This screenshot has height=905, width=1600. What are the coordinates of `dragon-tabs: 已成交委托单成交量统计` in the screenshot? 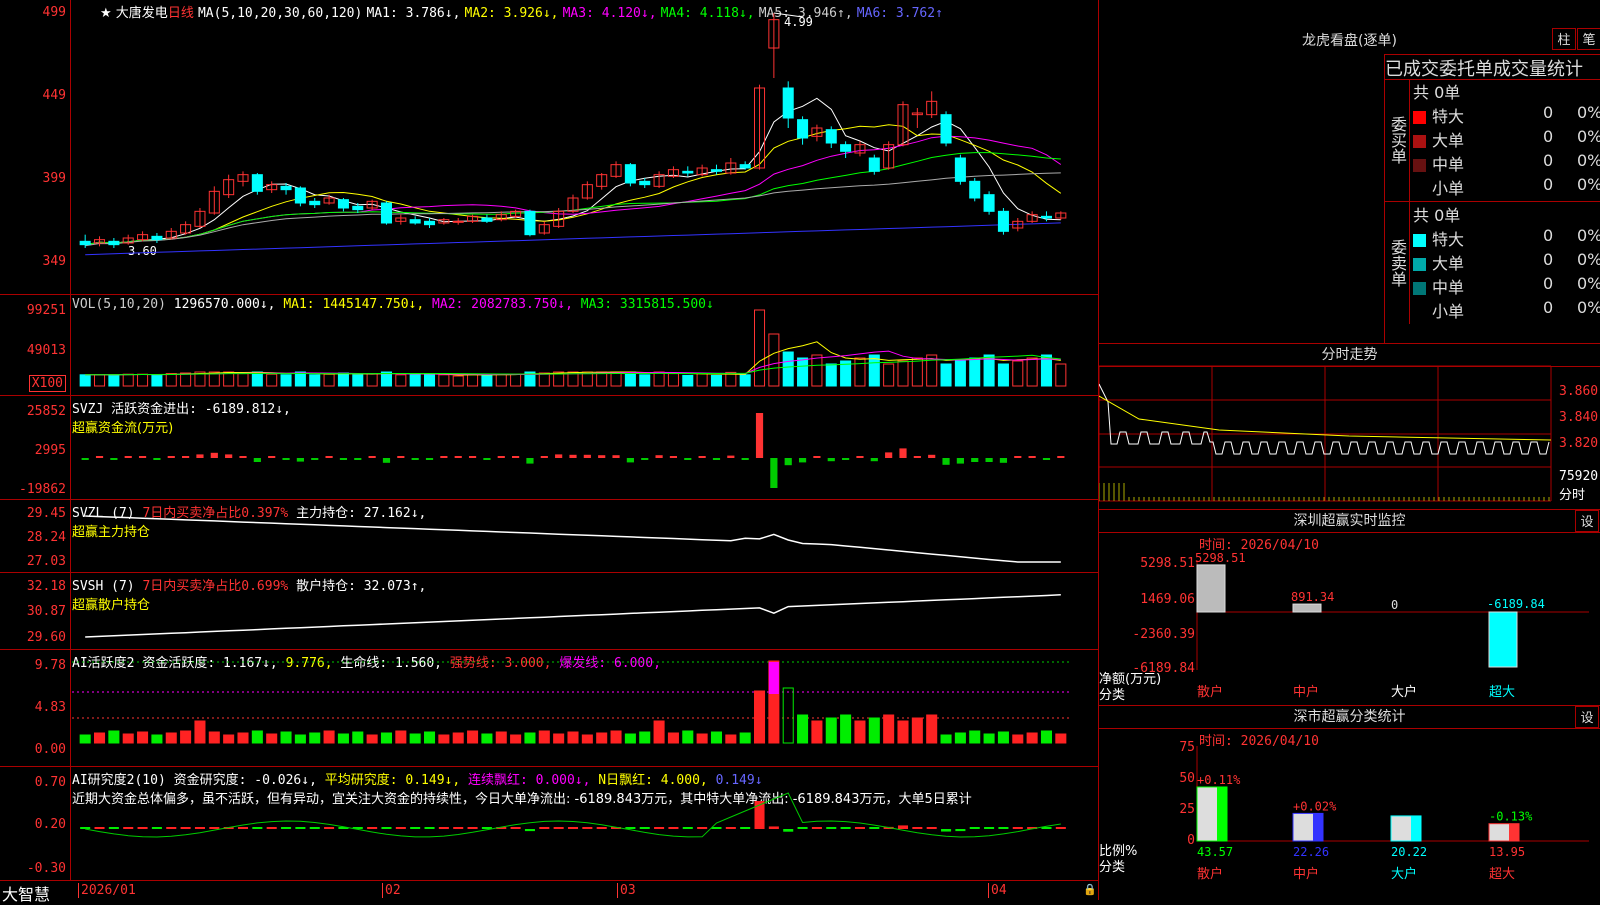 It's located at (1492, 67).